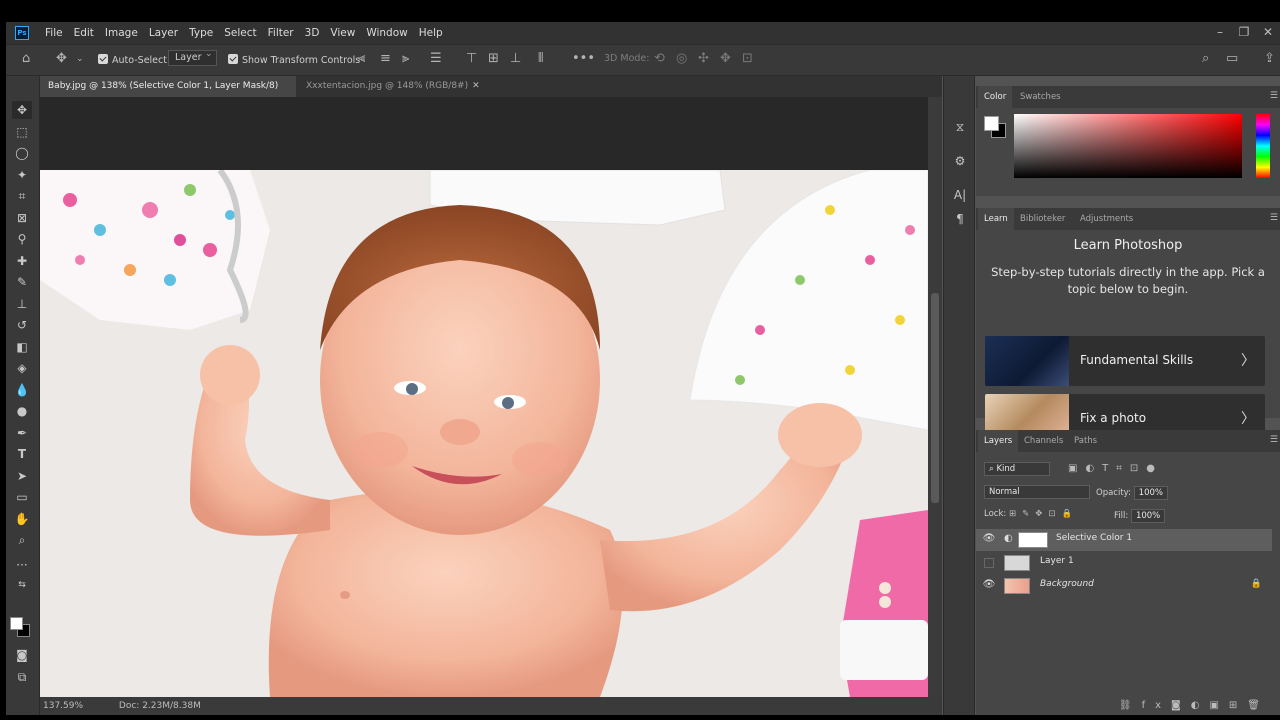  Describe the element at coordinates (681, 58) in the screenshot. I see `3d-roll-icon: ◎` at that location.